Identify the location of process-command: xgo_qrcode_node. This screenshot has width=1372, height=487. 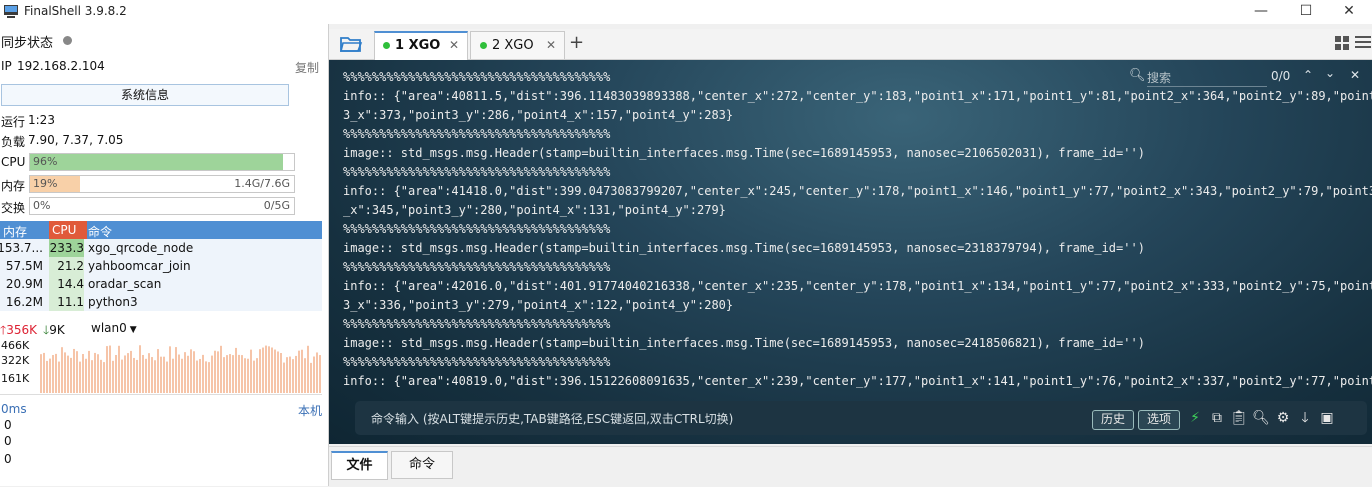
(141, 248).